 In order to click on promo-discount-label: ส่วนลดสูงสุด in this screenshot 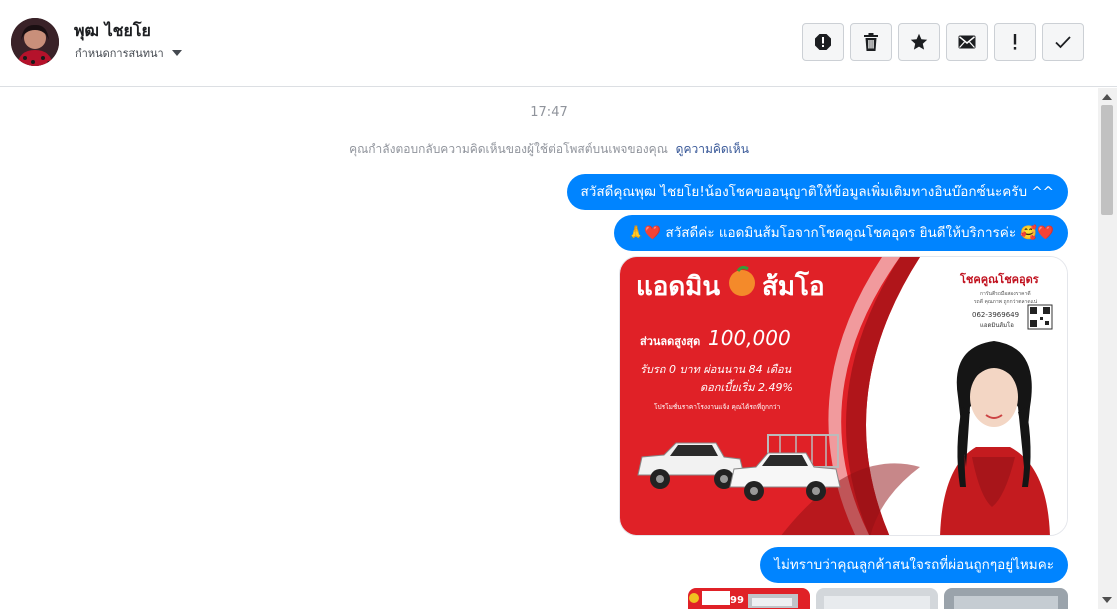, I will do `click(670, 342)`.